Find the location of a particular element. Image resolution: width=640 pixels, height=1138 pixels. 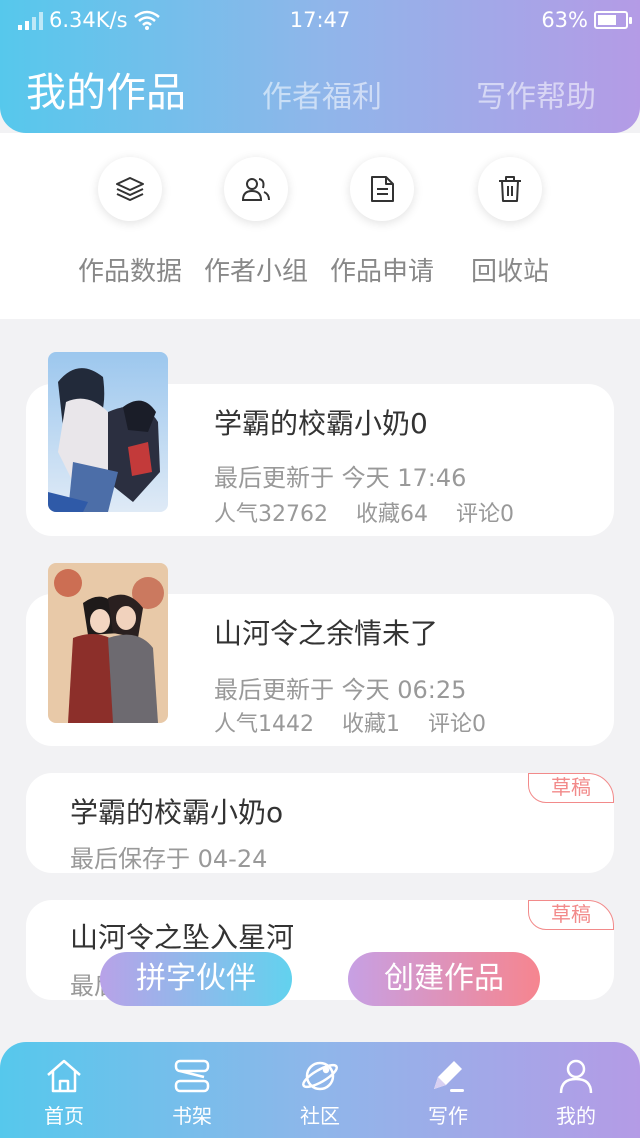

action-recycle-bin: 回收站 is located at coordinates (510, 222).